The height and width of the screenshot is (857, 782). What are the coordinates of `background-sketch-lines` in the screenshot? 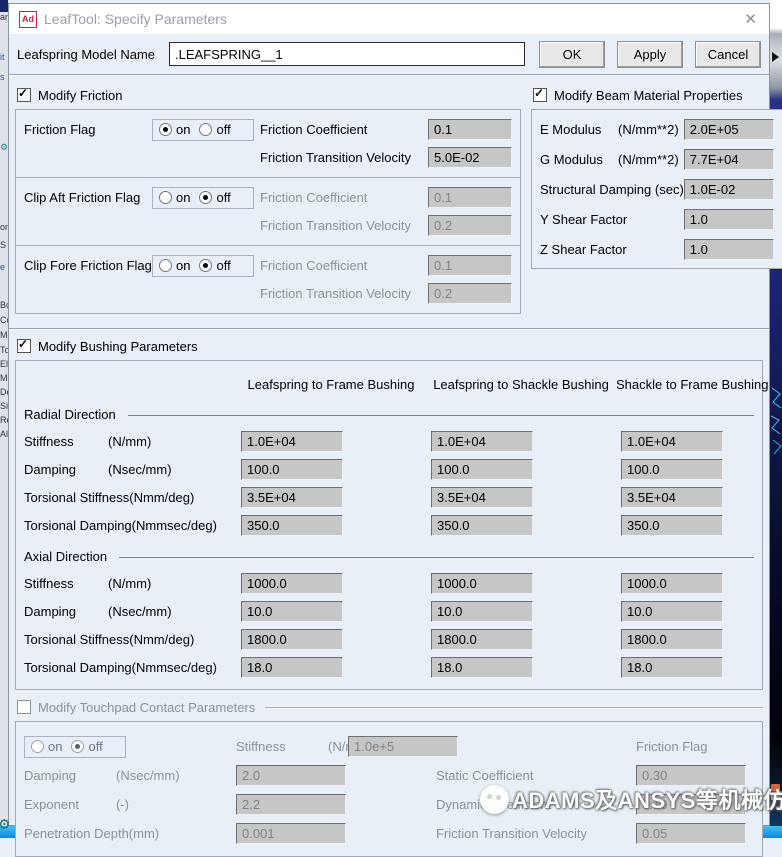 It's located at (776, 421).